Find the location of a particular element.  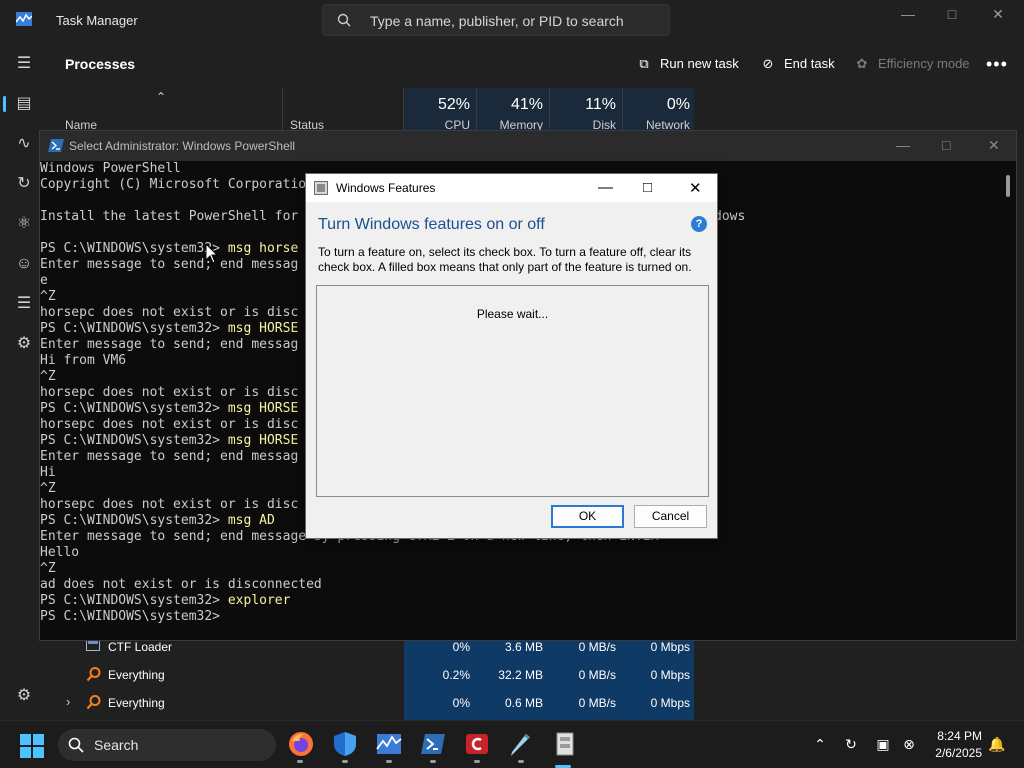

sync-icon: ↻ is located at coordinates (851, 744).